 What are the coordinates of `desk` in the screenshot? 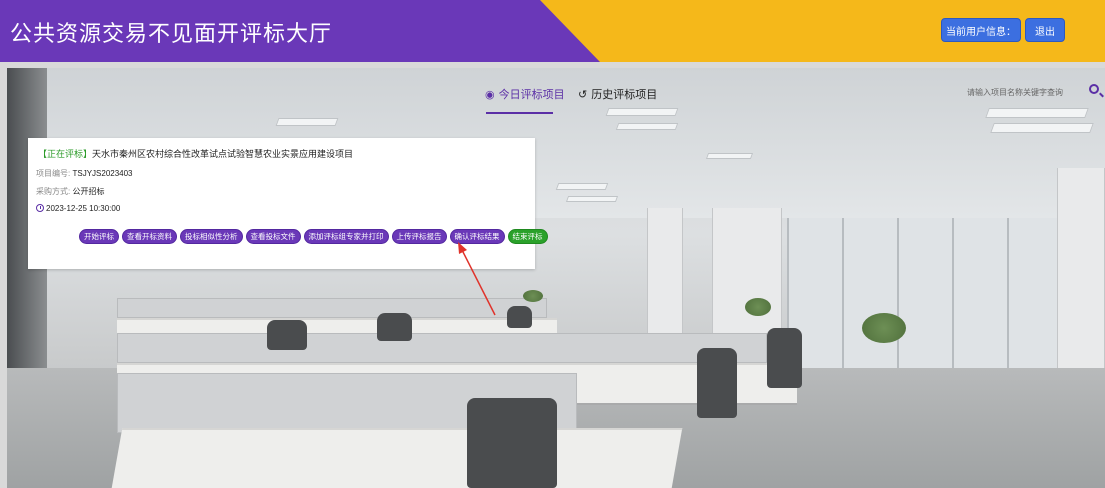 It's located at (397, 458).